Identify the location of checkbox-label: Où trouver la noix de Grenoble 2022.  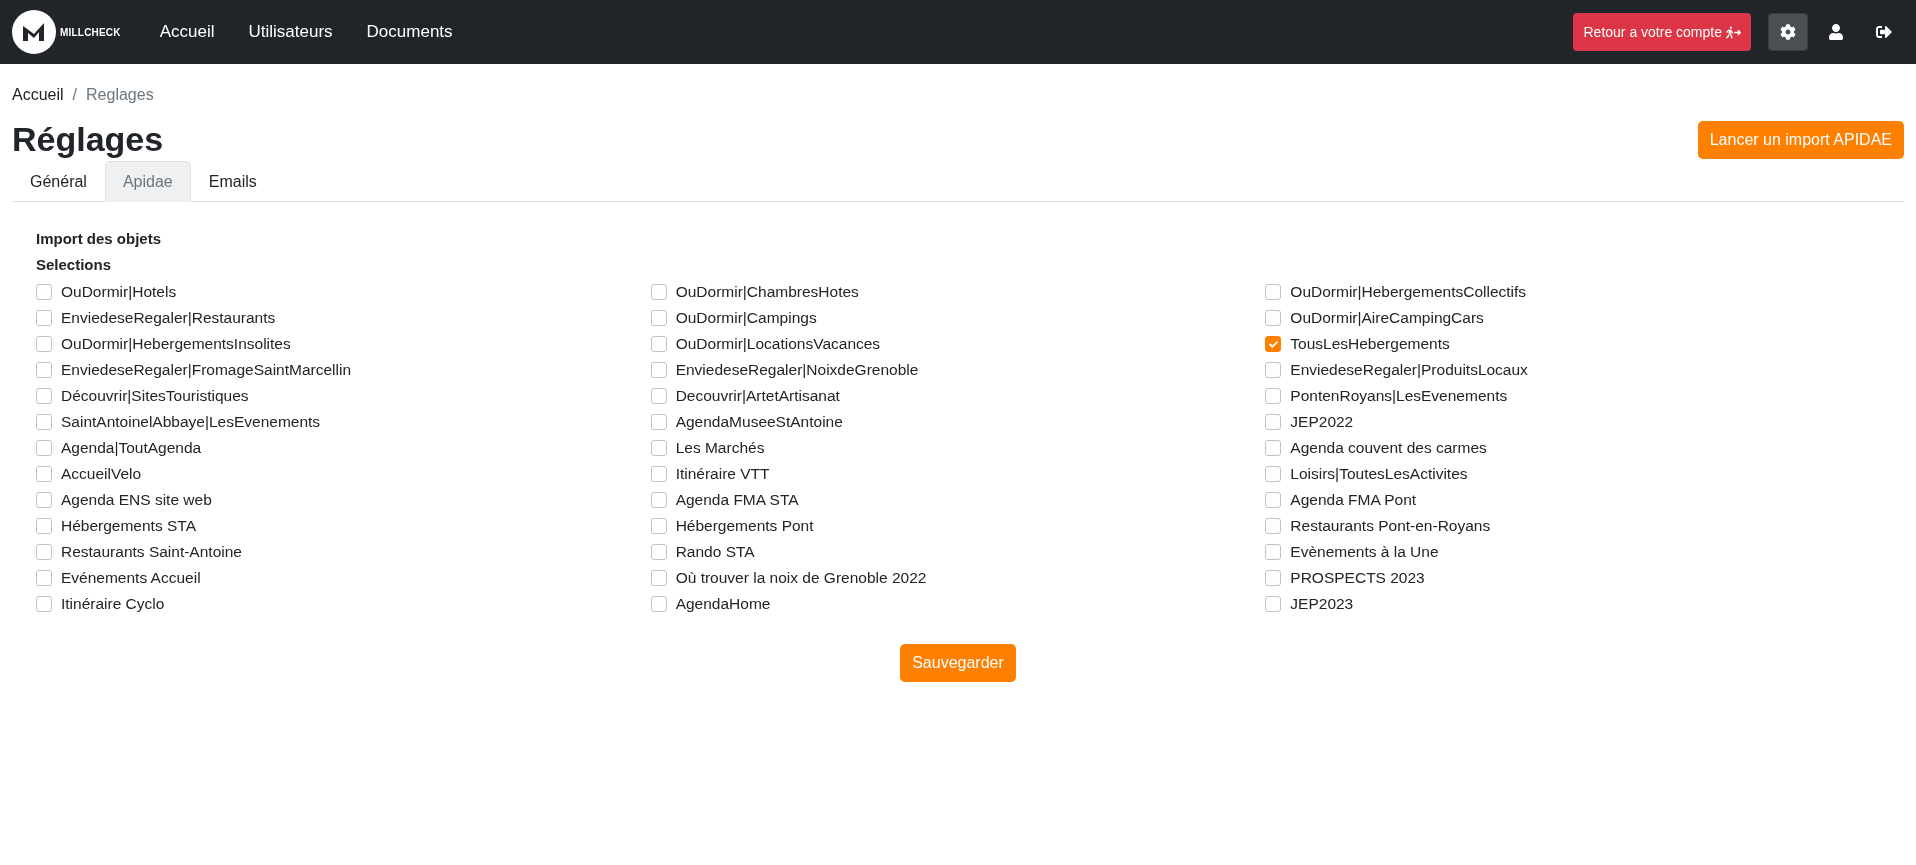
(801, 578).